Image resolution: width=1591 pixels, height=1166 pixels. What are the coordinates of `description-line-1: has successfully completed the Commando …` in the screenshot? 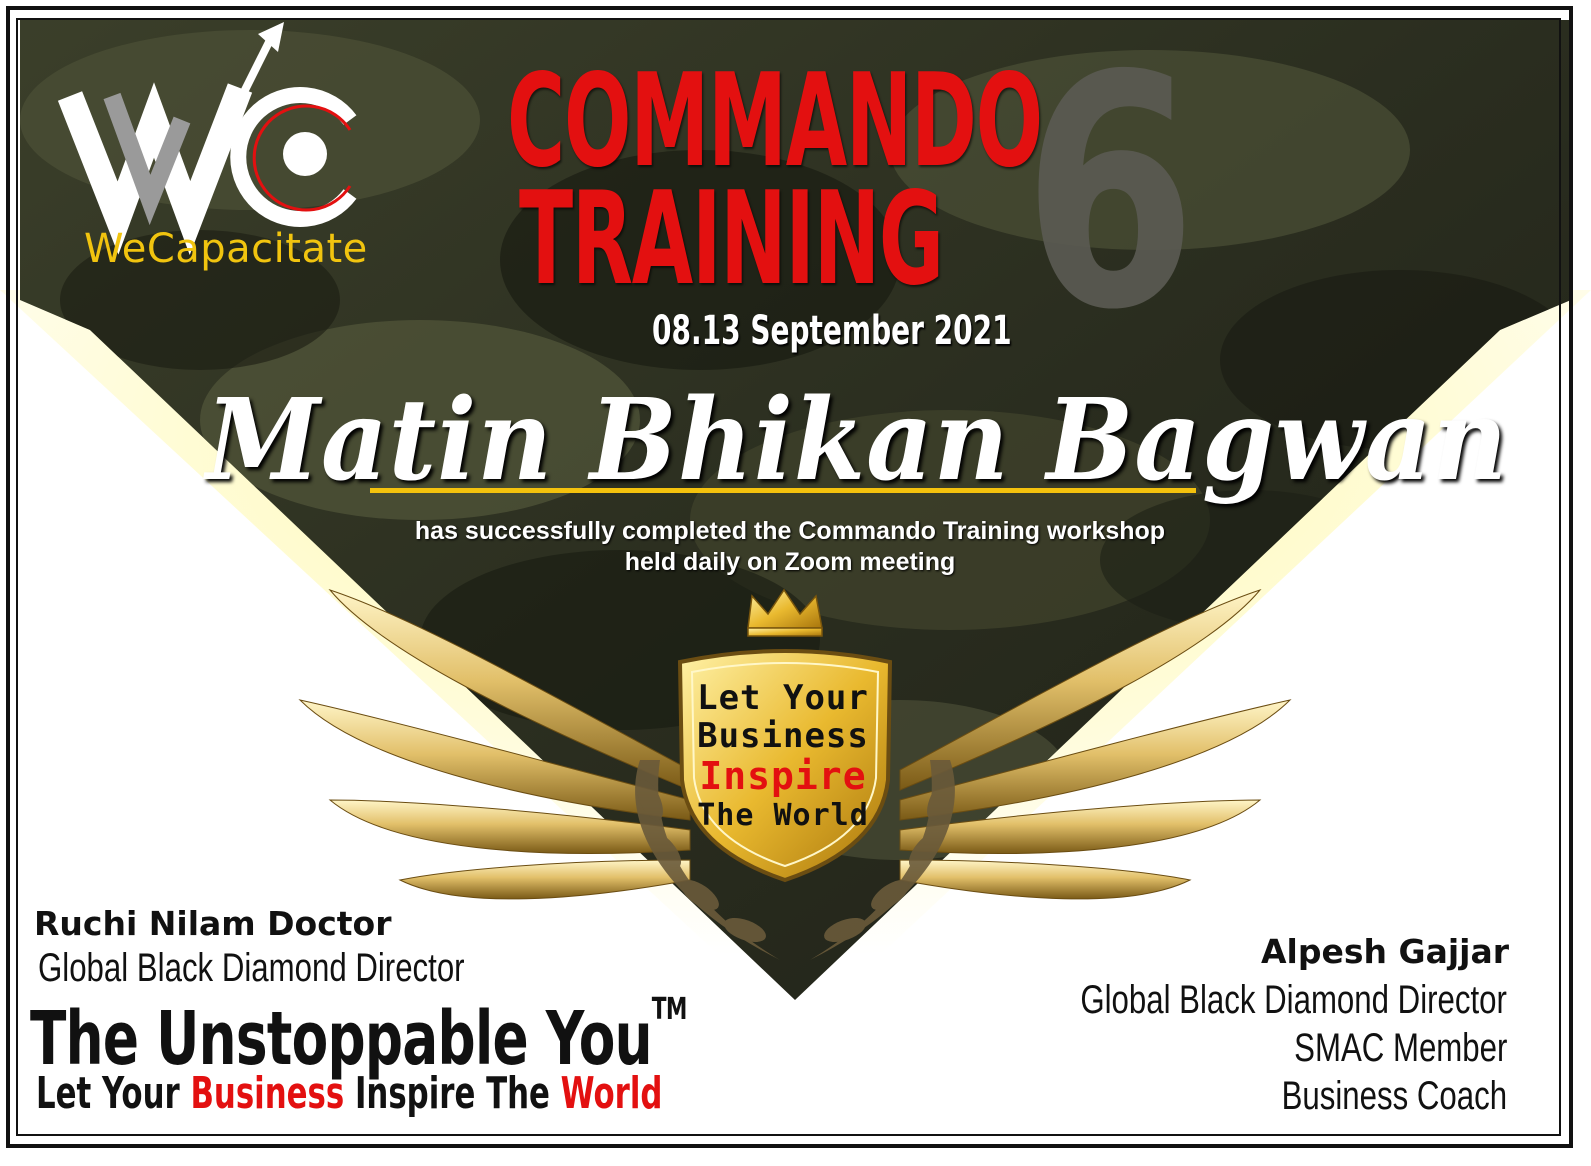 It's located at (790, 531).